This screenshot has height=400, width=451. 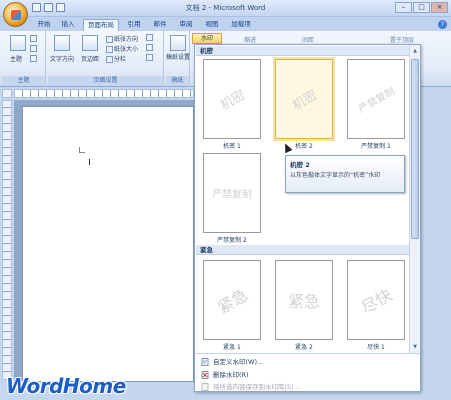 I want to click on watermark-button: 水印, so click(x=207, y=38).